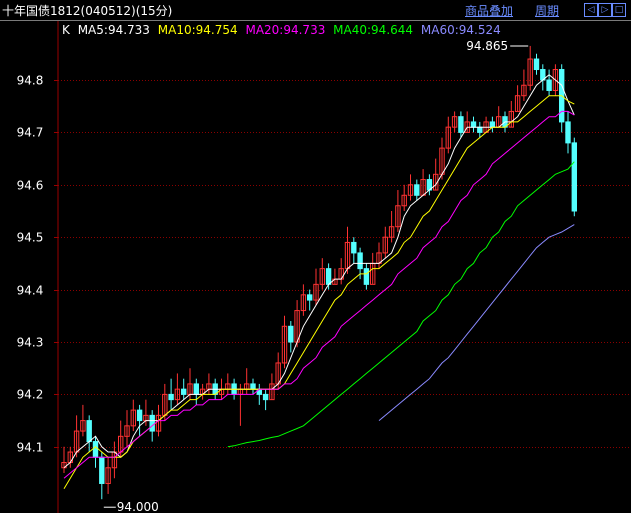 This screenshot has width=631, height=513. What do you see at coordinates (30, 238) in the screenshot?
I see `y-tick-label: 94.5` at bounding box center [30, 238].